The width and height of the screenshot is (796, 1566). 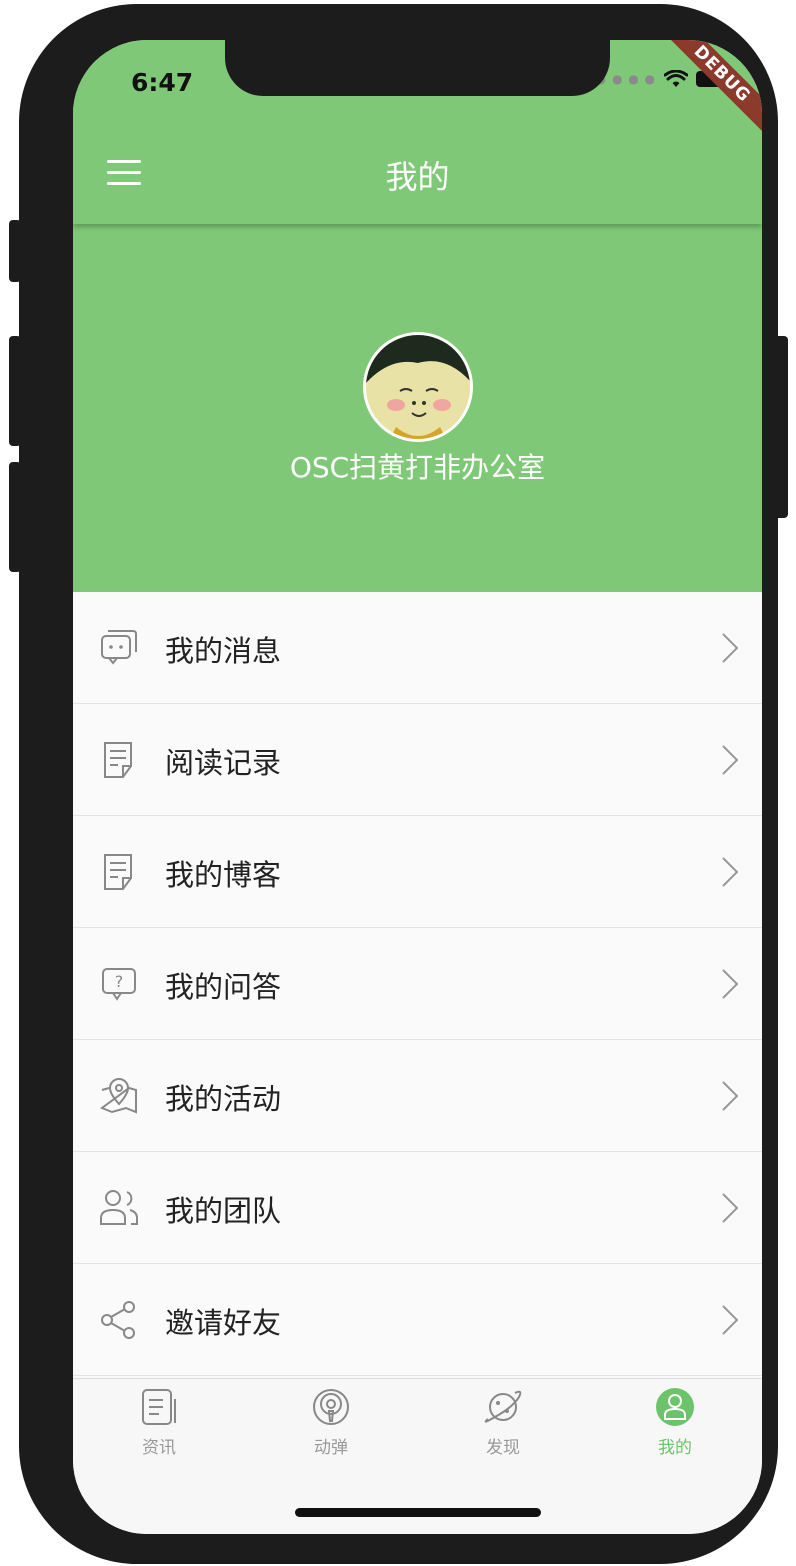 I want to click on page-title: 我的, so click(x=417, y=177).